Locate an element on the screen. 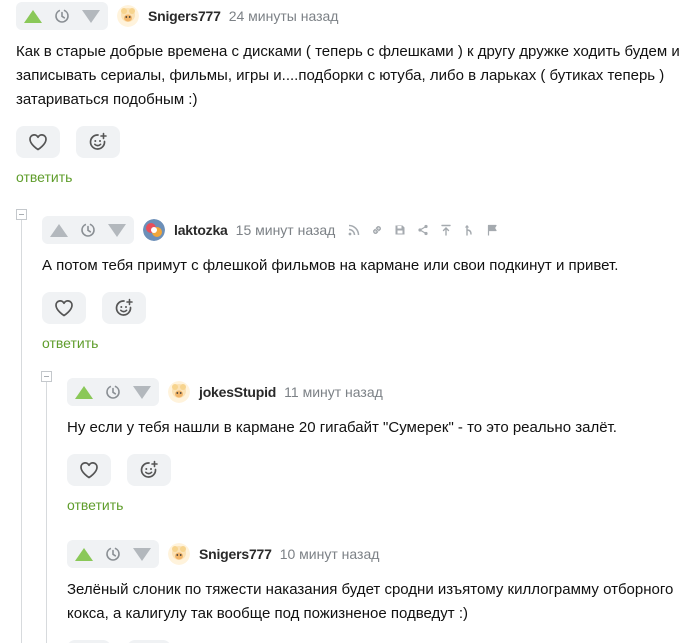  comment-time: 24 минуты назад is located at coordinates (284, 16).